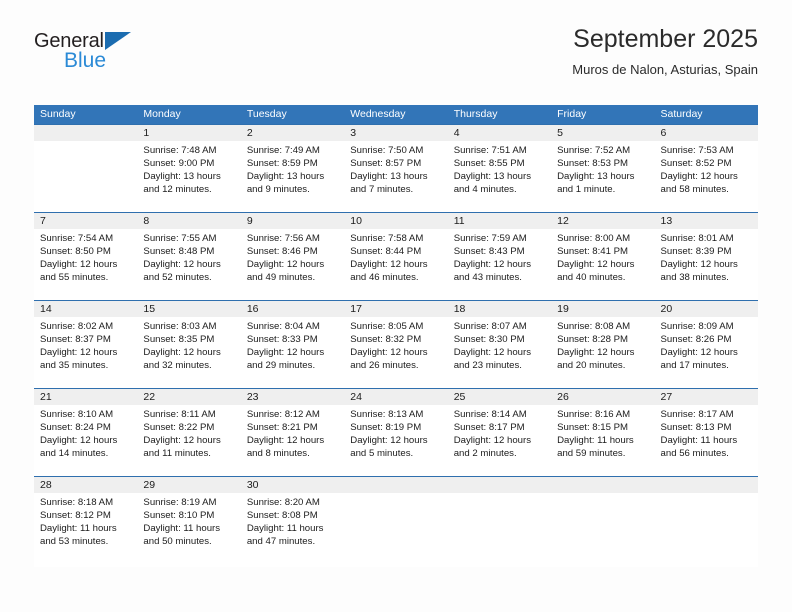 The height and width of the screenshot is (612, 792). Describe the element at coordinates (595, 447) in the screenshot. I see `daylight-text: Daylight: 11 hours and 59 minutes.` at that location.